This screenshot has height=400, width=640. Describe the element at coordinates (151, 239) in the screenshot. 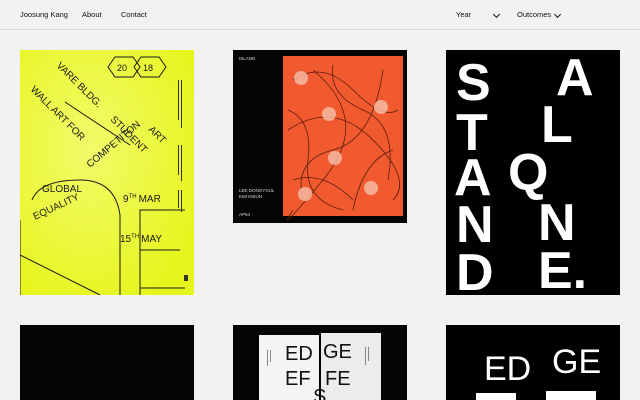

I see `poster-date2-month: MAY` at that location.